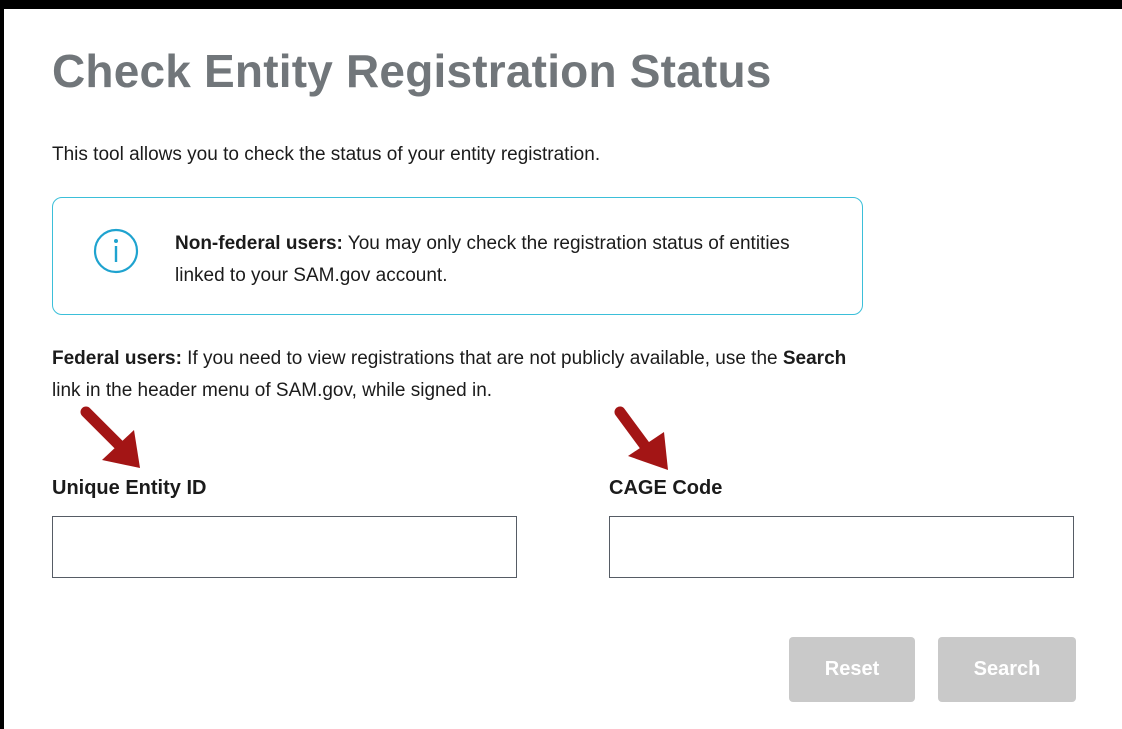 The height and width of the screenshot is (729, 1122). I want to click on uei-label: Unique Entity ID, so click(129, 488).